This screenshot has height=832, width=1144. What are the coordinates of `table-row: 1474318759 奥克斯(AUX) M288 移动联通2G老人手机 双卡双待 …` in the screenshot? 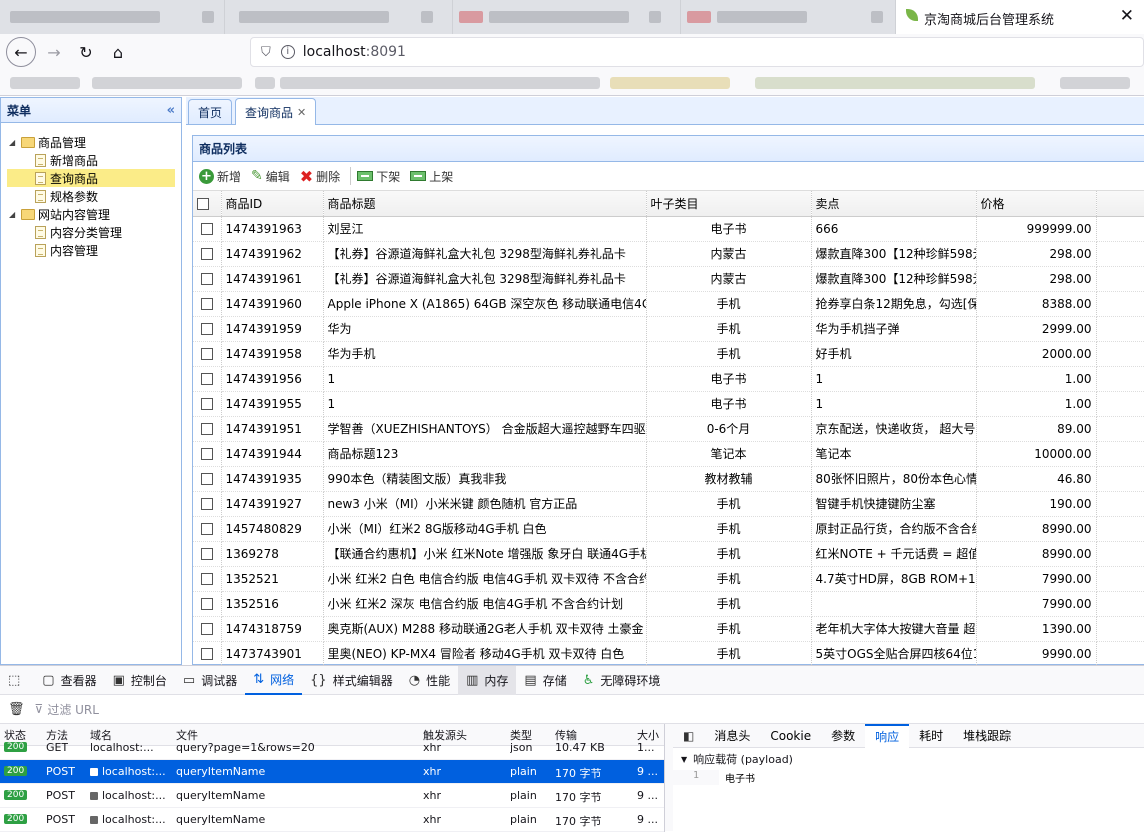 It's located at (668, 629).